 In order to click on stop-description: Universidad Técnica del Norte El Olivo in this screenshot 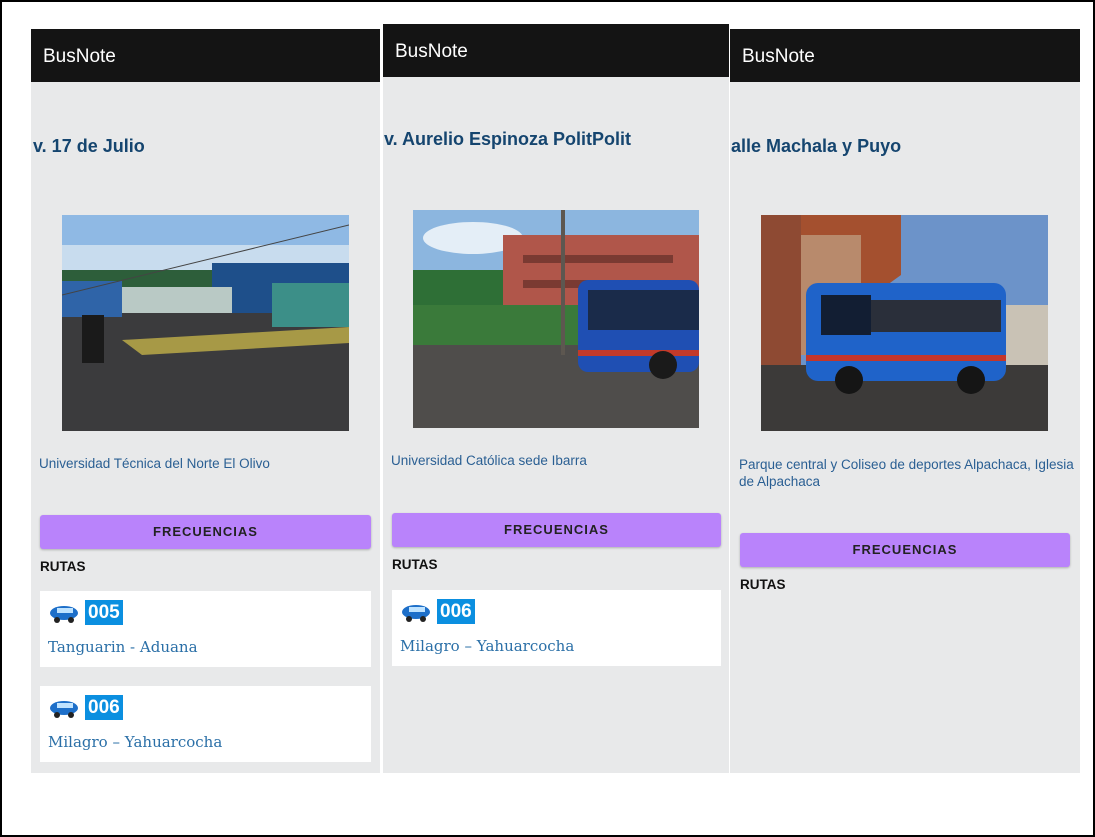, I will do `click(154, 463)`.